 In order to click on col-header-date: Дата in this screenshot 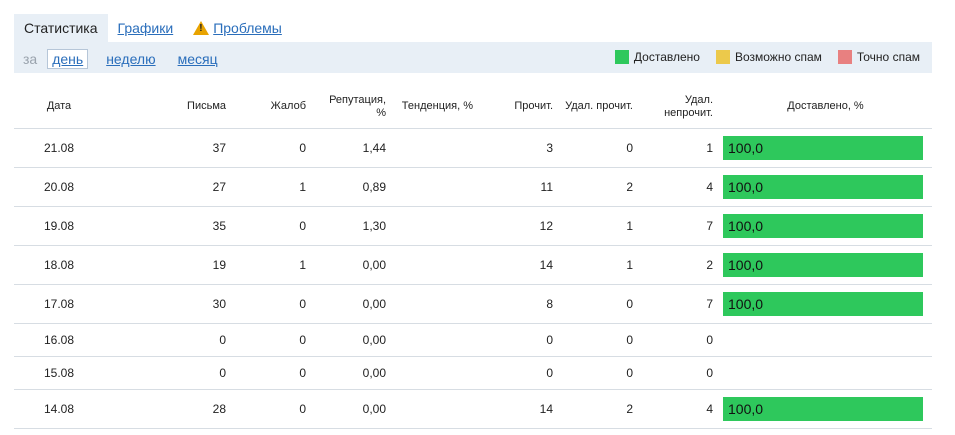, I will do `click(59, 107)`.